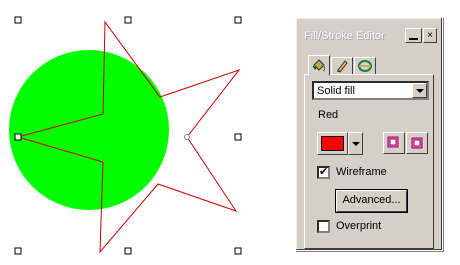 Image resolution: width=460 pixels, height=265 pixels. I want to click on tab-fill, so click(319, 65).